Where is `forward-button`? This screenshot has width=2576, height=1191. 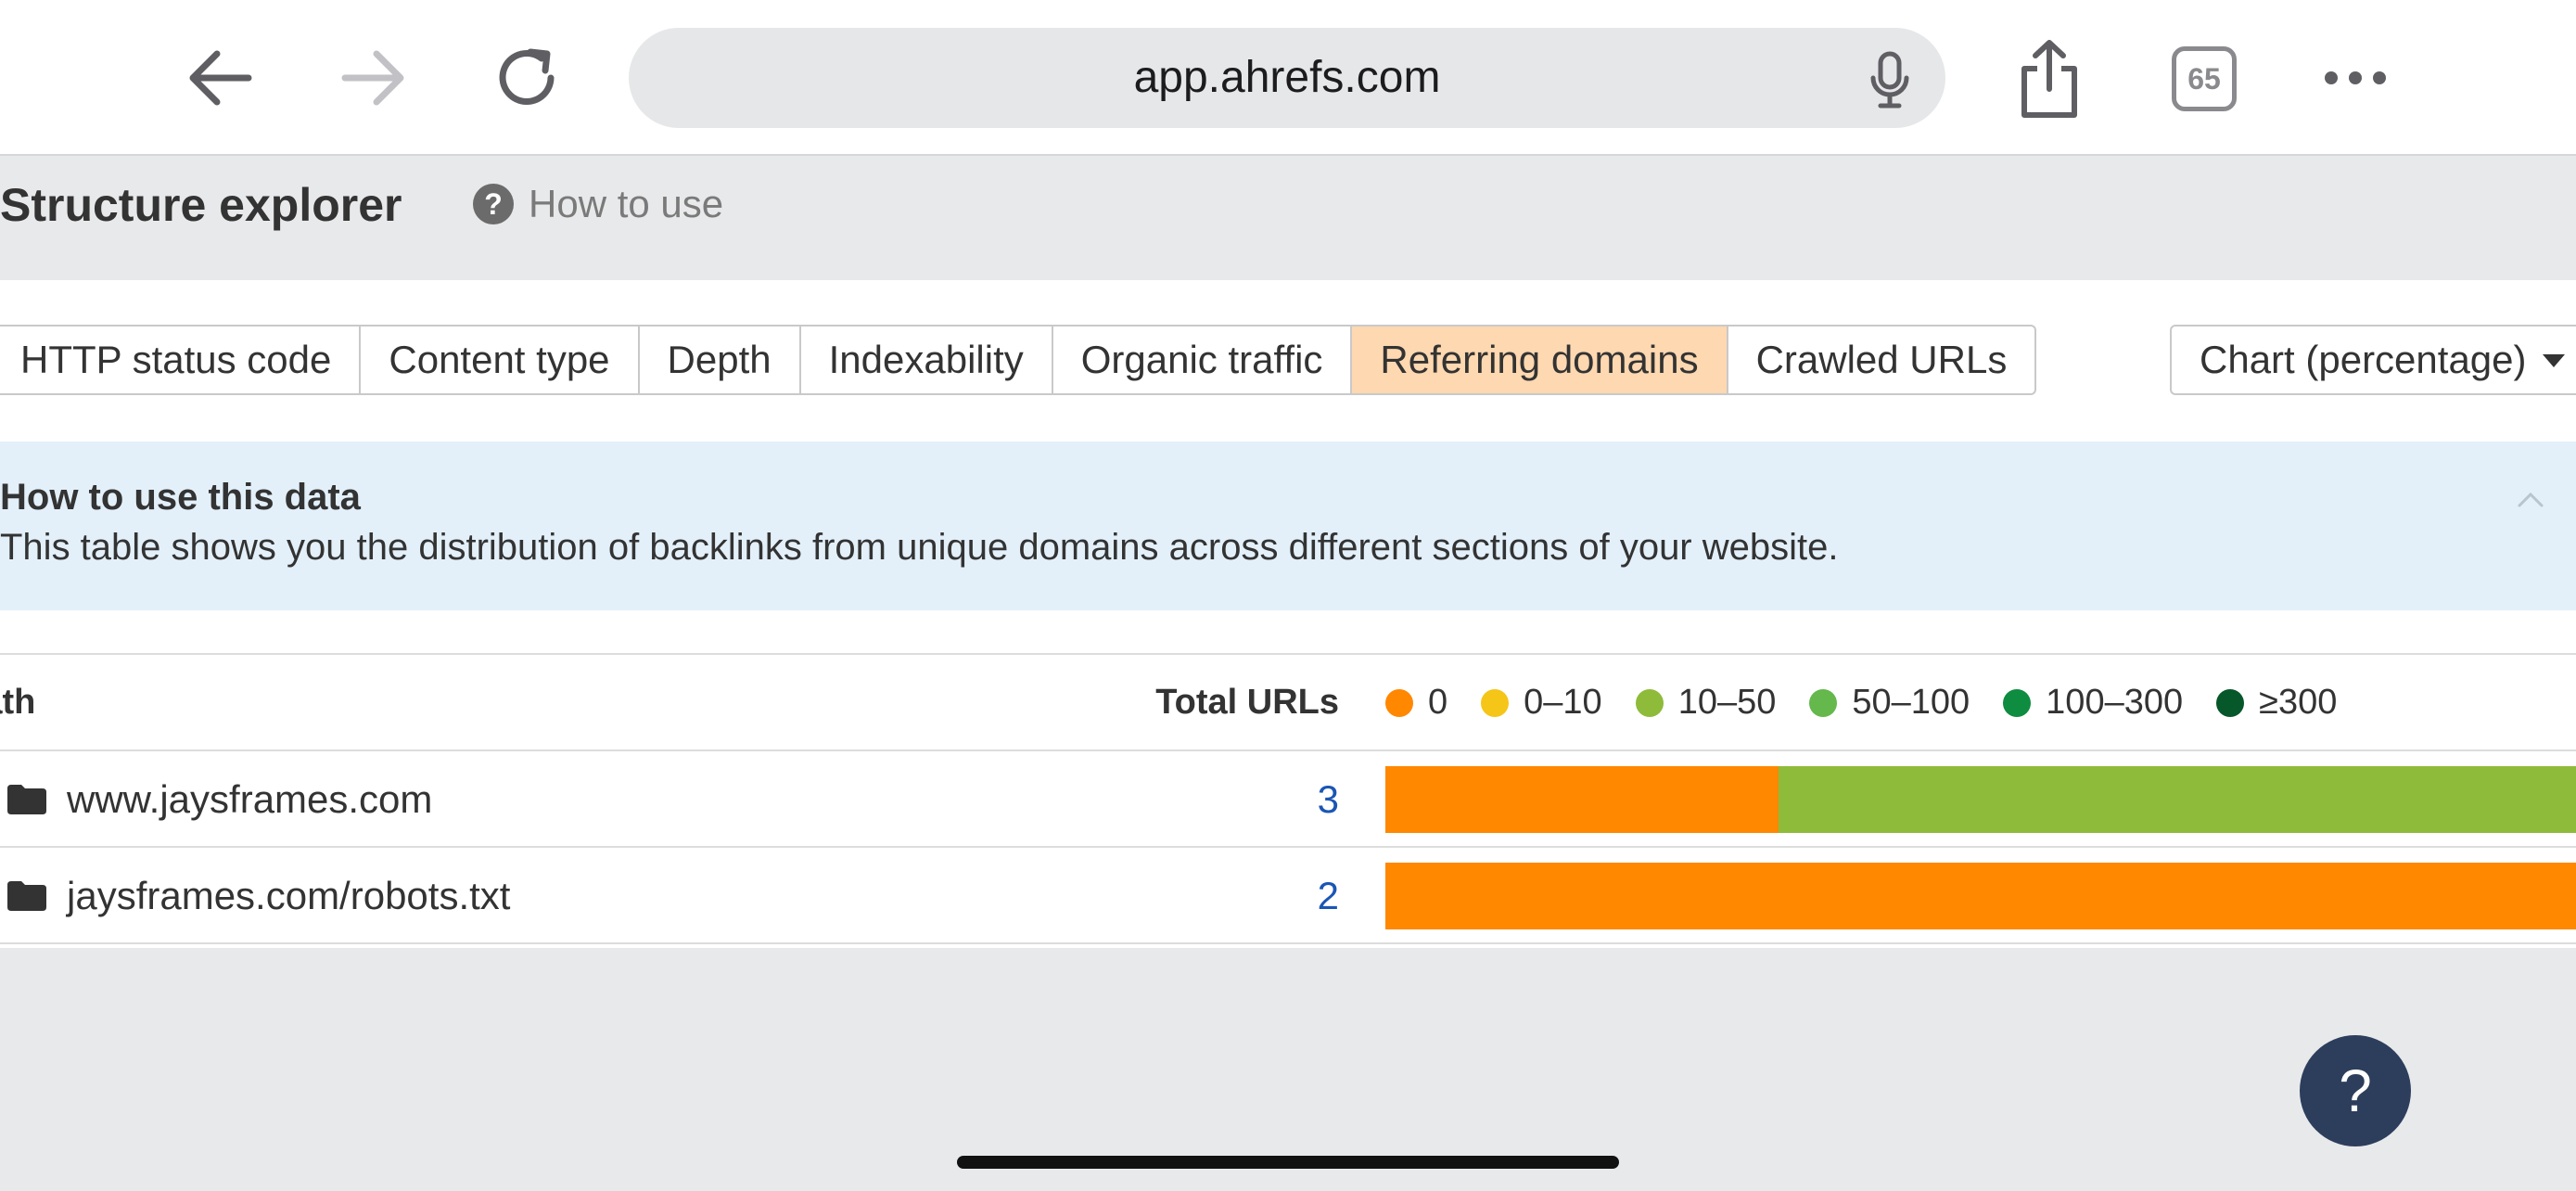 forward-button is located at coordinates (375, 78).